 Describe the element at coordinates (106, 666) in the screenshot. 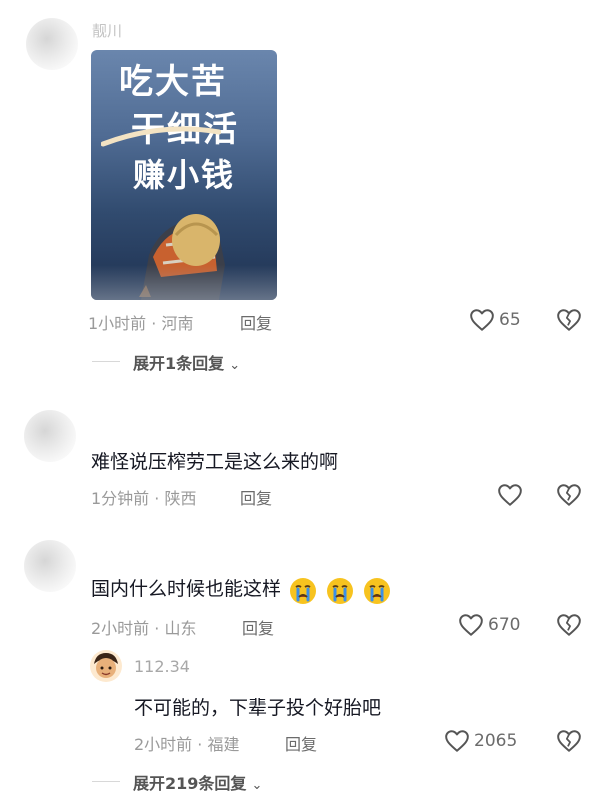

I see `reply-avatar` at that location.